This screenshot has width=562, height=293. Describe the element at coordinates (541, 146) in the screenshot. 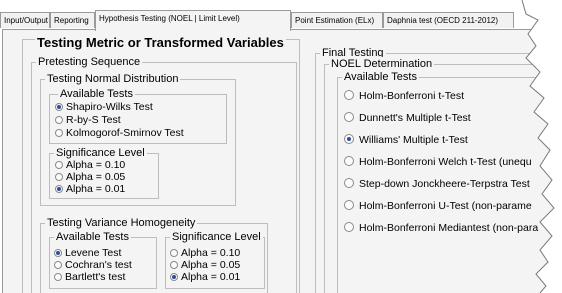

I see `torn-edge-decoration` at that location.